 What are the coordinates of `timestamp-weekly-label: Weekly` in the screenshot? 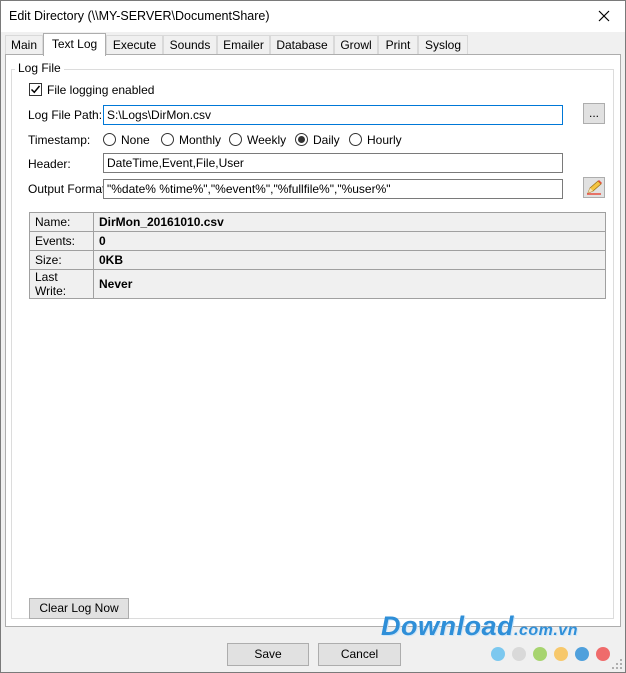 It's located at (267, 140).